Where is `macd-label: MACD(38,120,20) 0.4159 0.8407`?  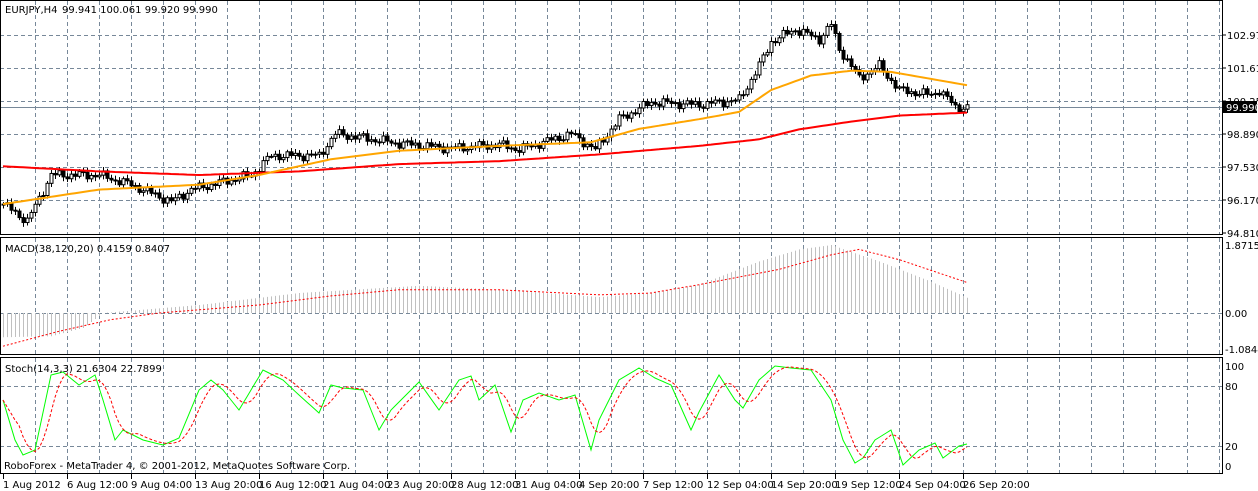
macd-label: MACD(38,120,20) 0.4159 0.8407 is located at coordinates (87, 249).